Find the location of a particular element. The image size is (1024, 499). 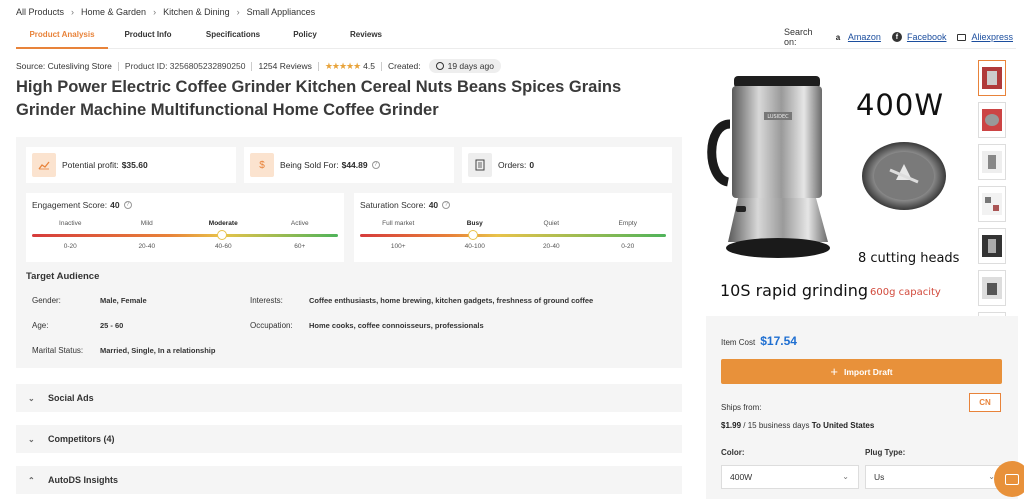

being-sold-for-card: $ Being Sold For: $44.89 ? is located at coordinates (349, 165).